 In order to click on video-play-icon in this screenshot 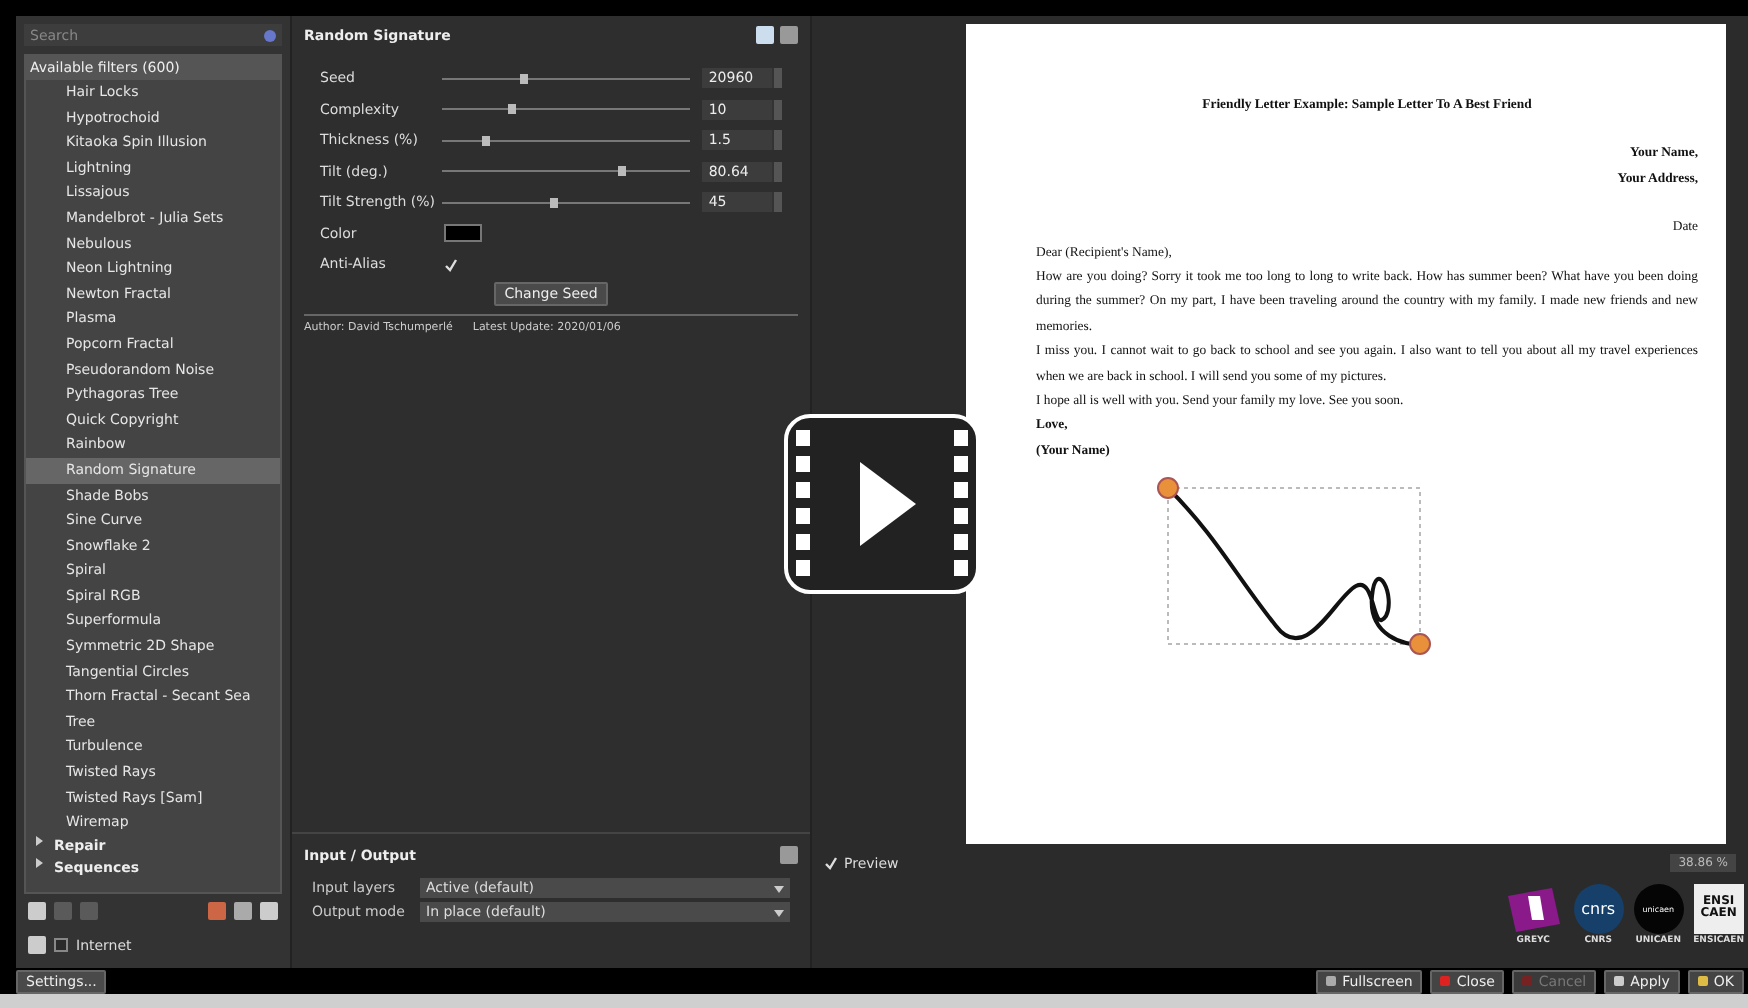, I will do `click(882, 504)`.